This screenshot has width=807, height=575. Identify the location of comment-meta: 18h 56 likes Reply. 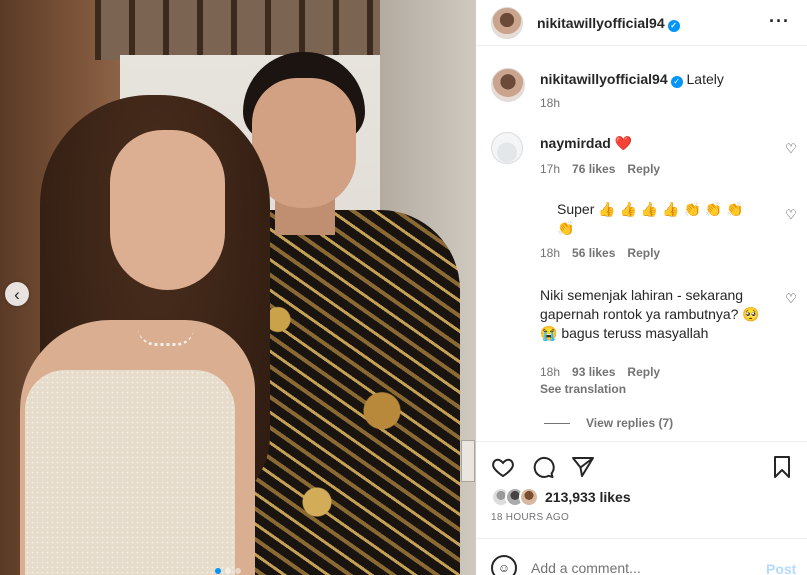
(600, 253).